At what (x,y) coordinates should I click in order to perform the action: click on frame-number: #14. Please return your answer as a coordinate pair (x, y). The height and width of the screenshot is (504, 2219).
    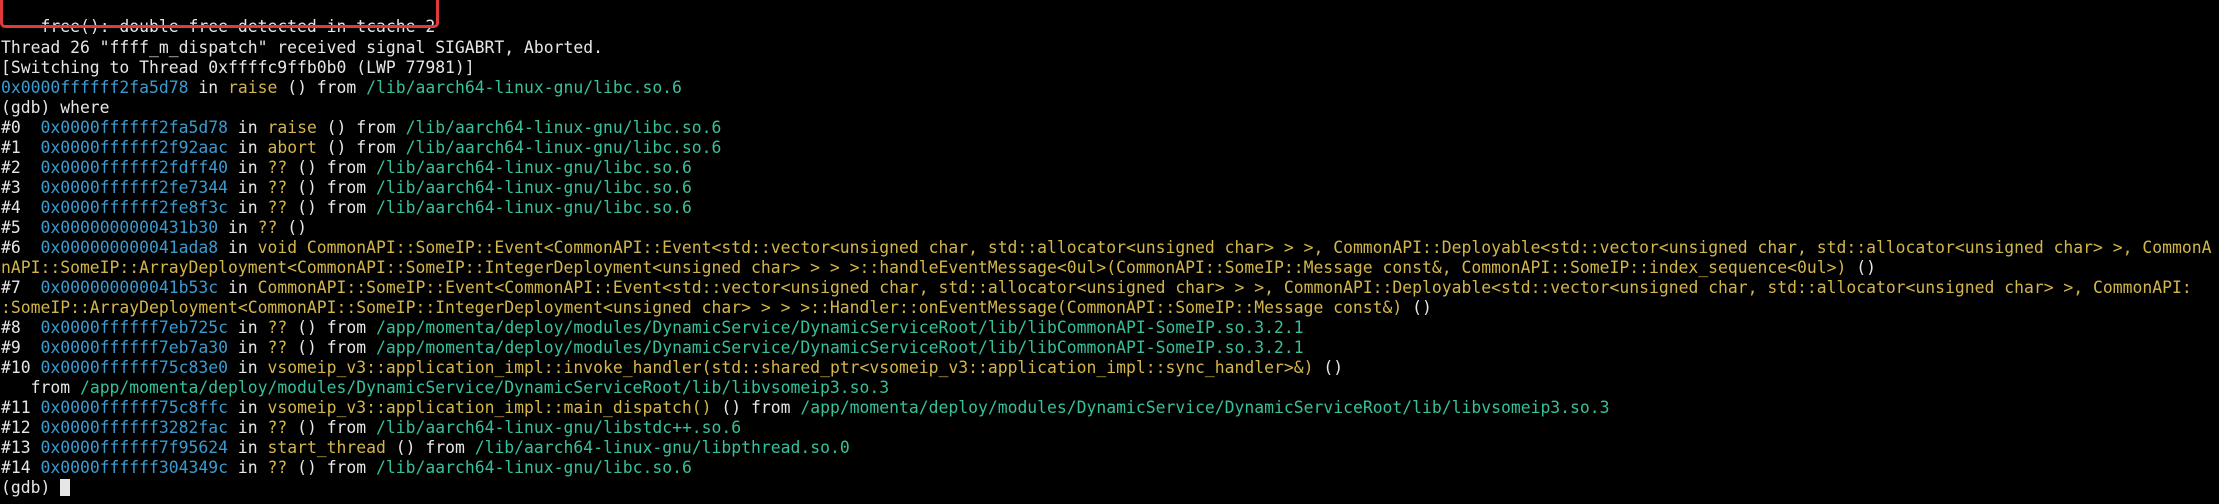
    Looking at the image, I should click on (21, 467).